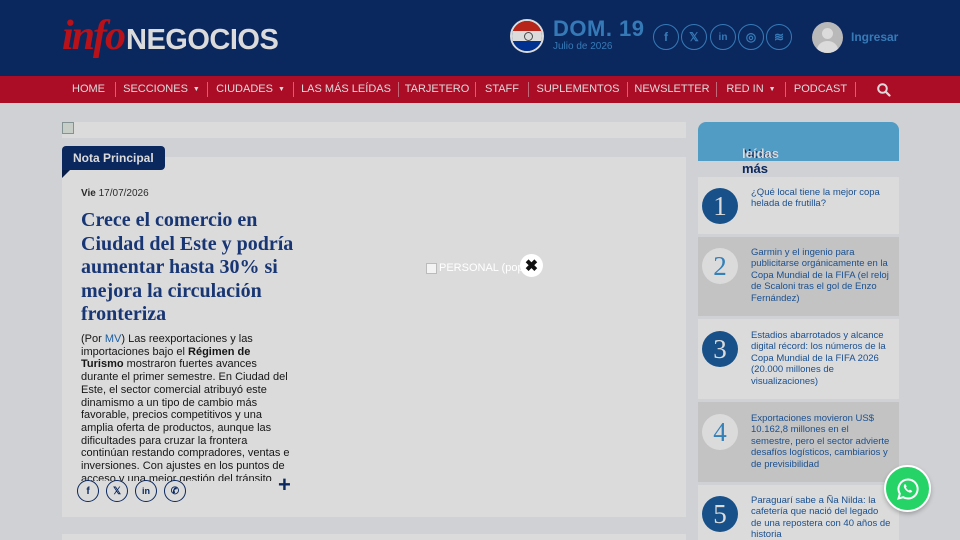  I want to click on close-icon: ✖, so click(531, 265).